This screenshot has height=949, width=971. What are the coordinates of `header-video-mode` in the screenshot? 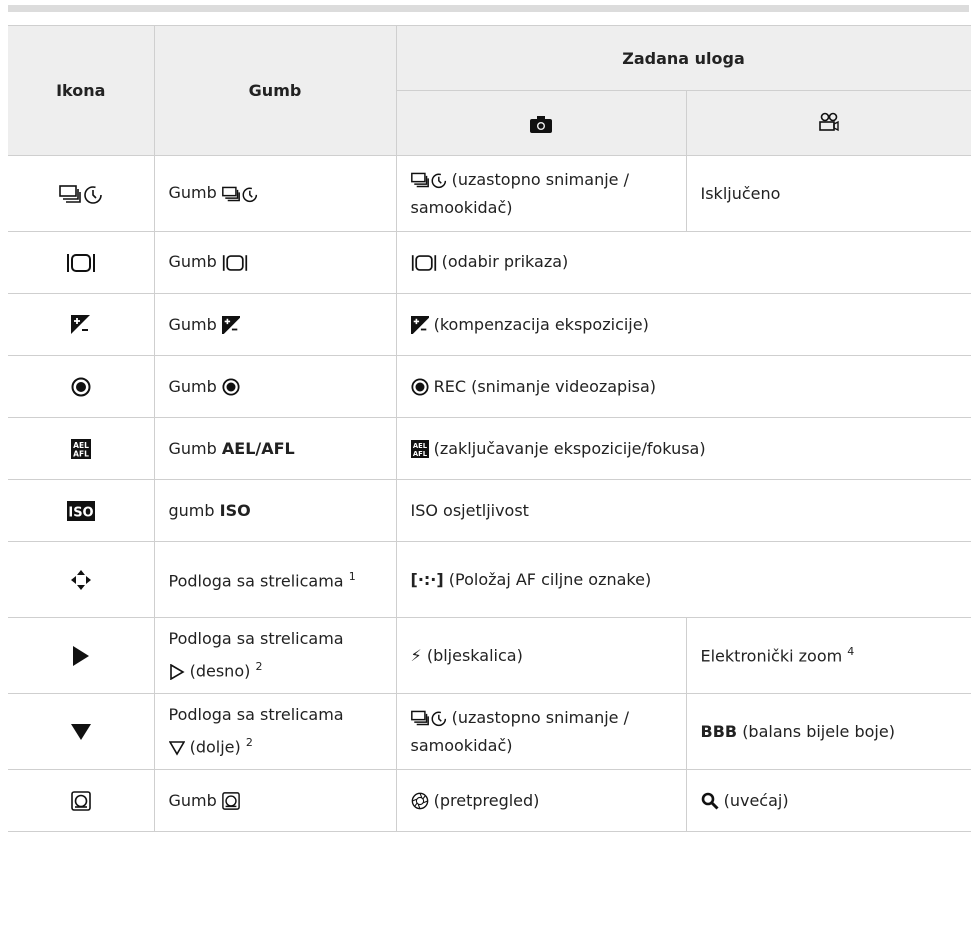 It's located at (828, 123).